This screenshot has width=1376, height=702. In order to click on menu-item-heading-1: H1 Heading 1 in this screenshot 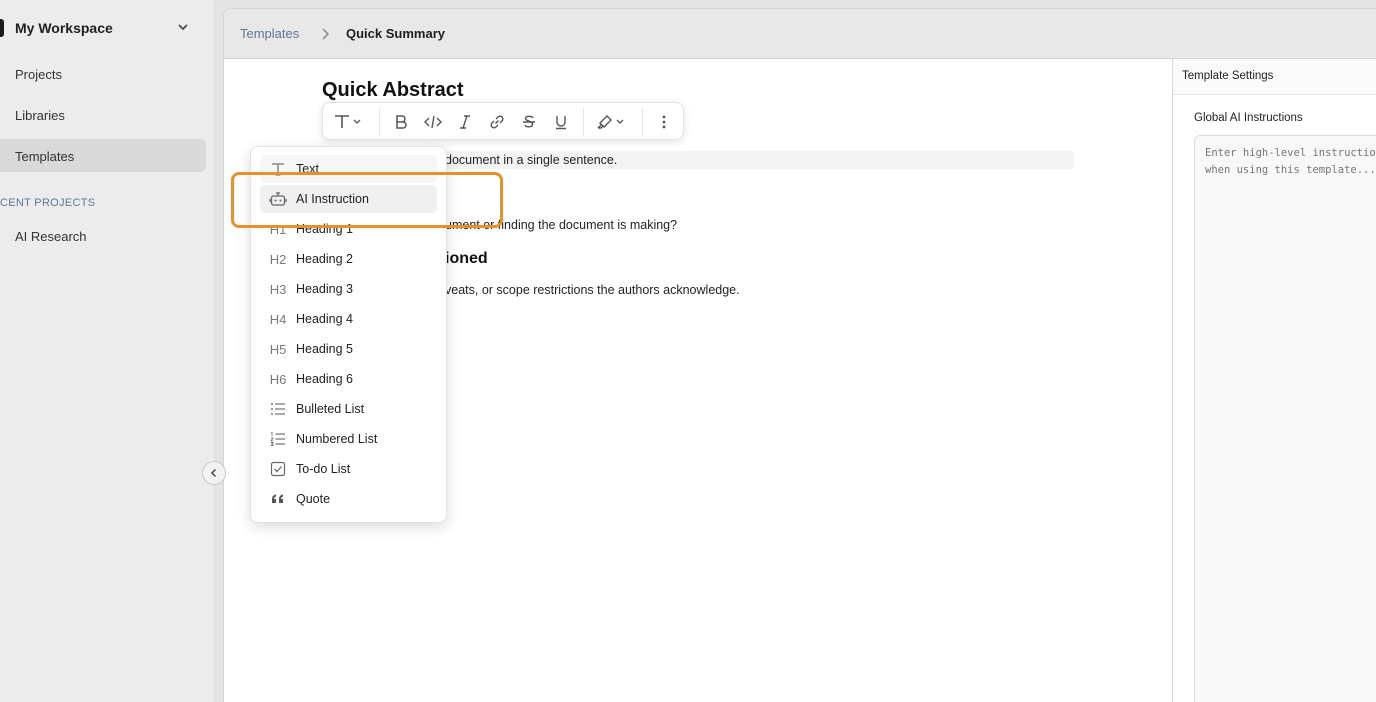, I will do `click(348, 229)`.